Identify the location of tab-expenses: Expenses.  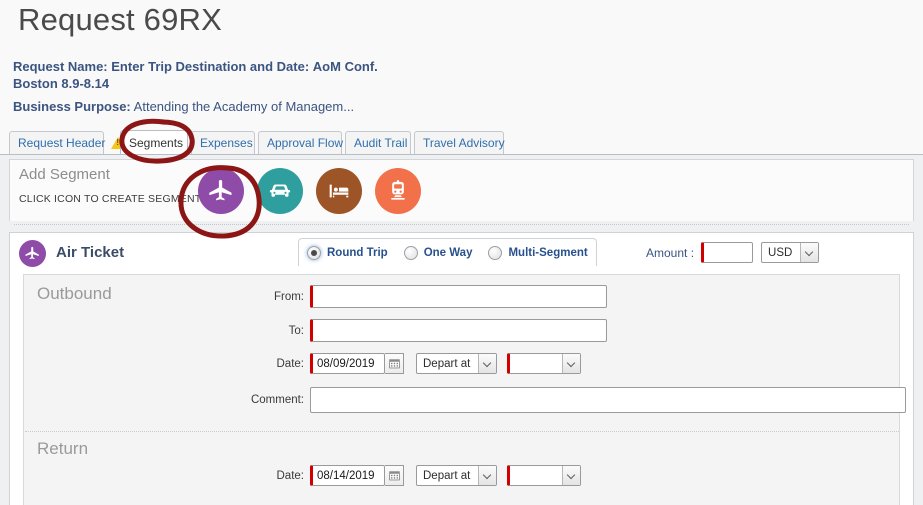
(223, 142).